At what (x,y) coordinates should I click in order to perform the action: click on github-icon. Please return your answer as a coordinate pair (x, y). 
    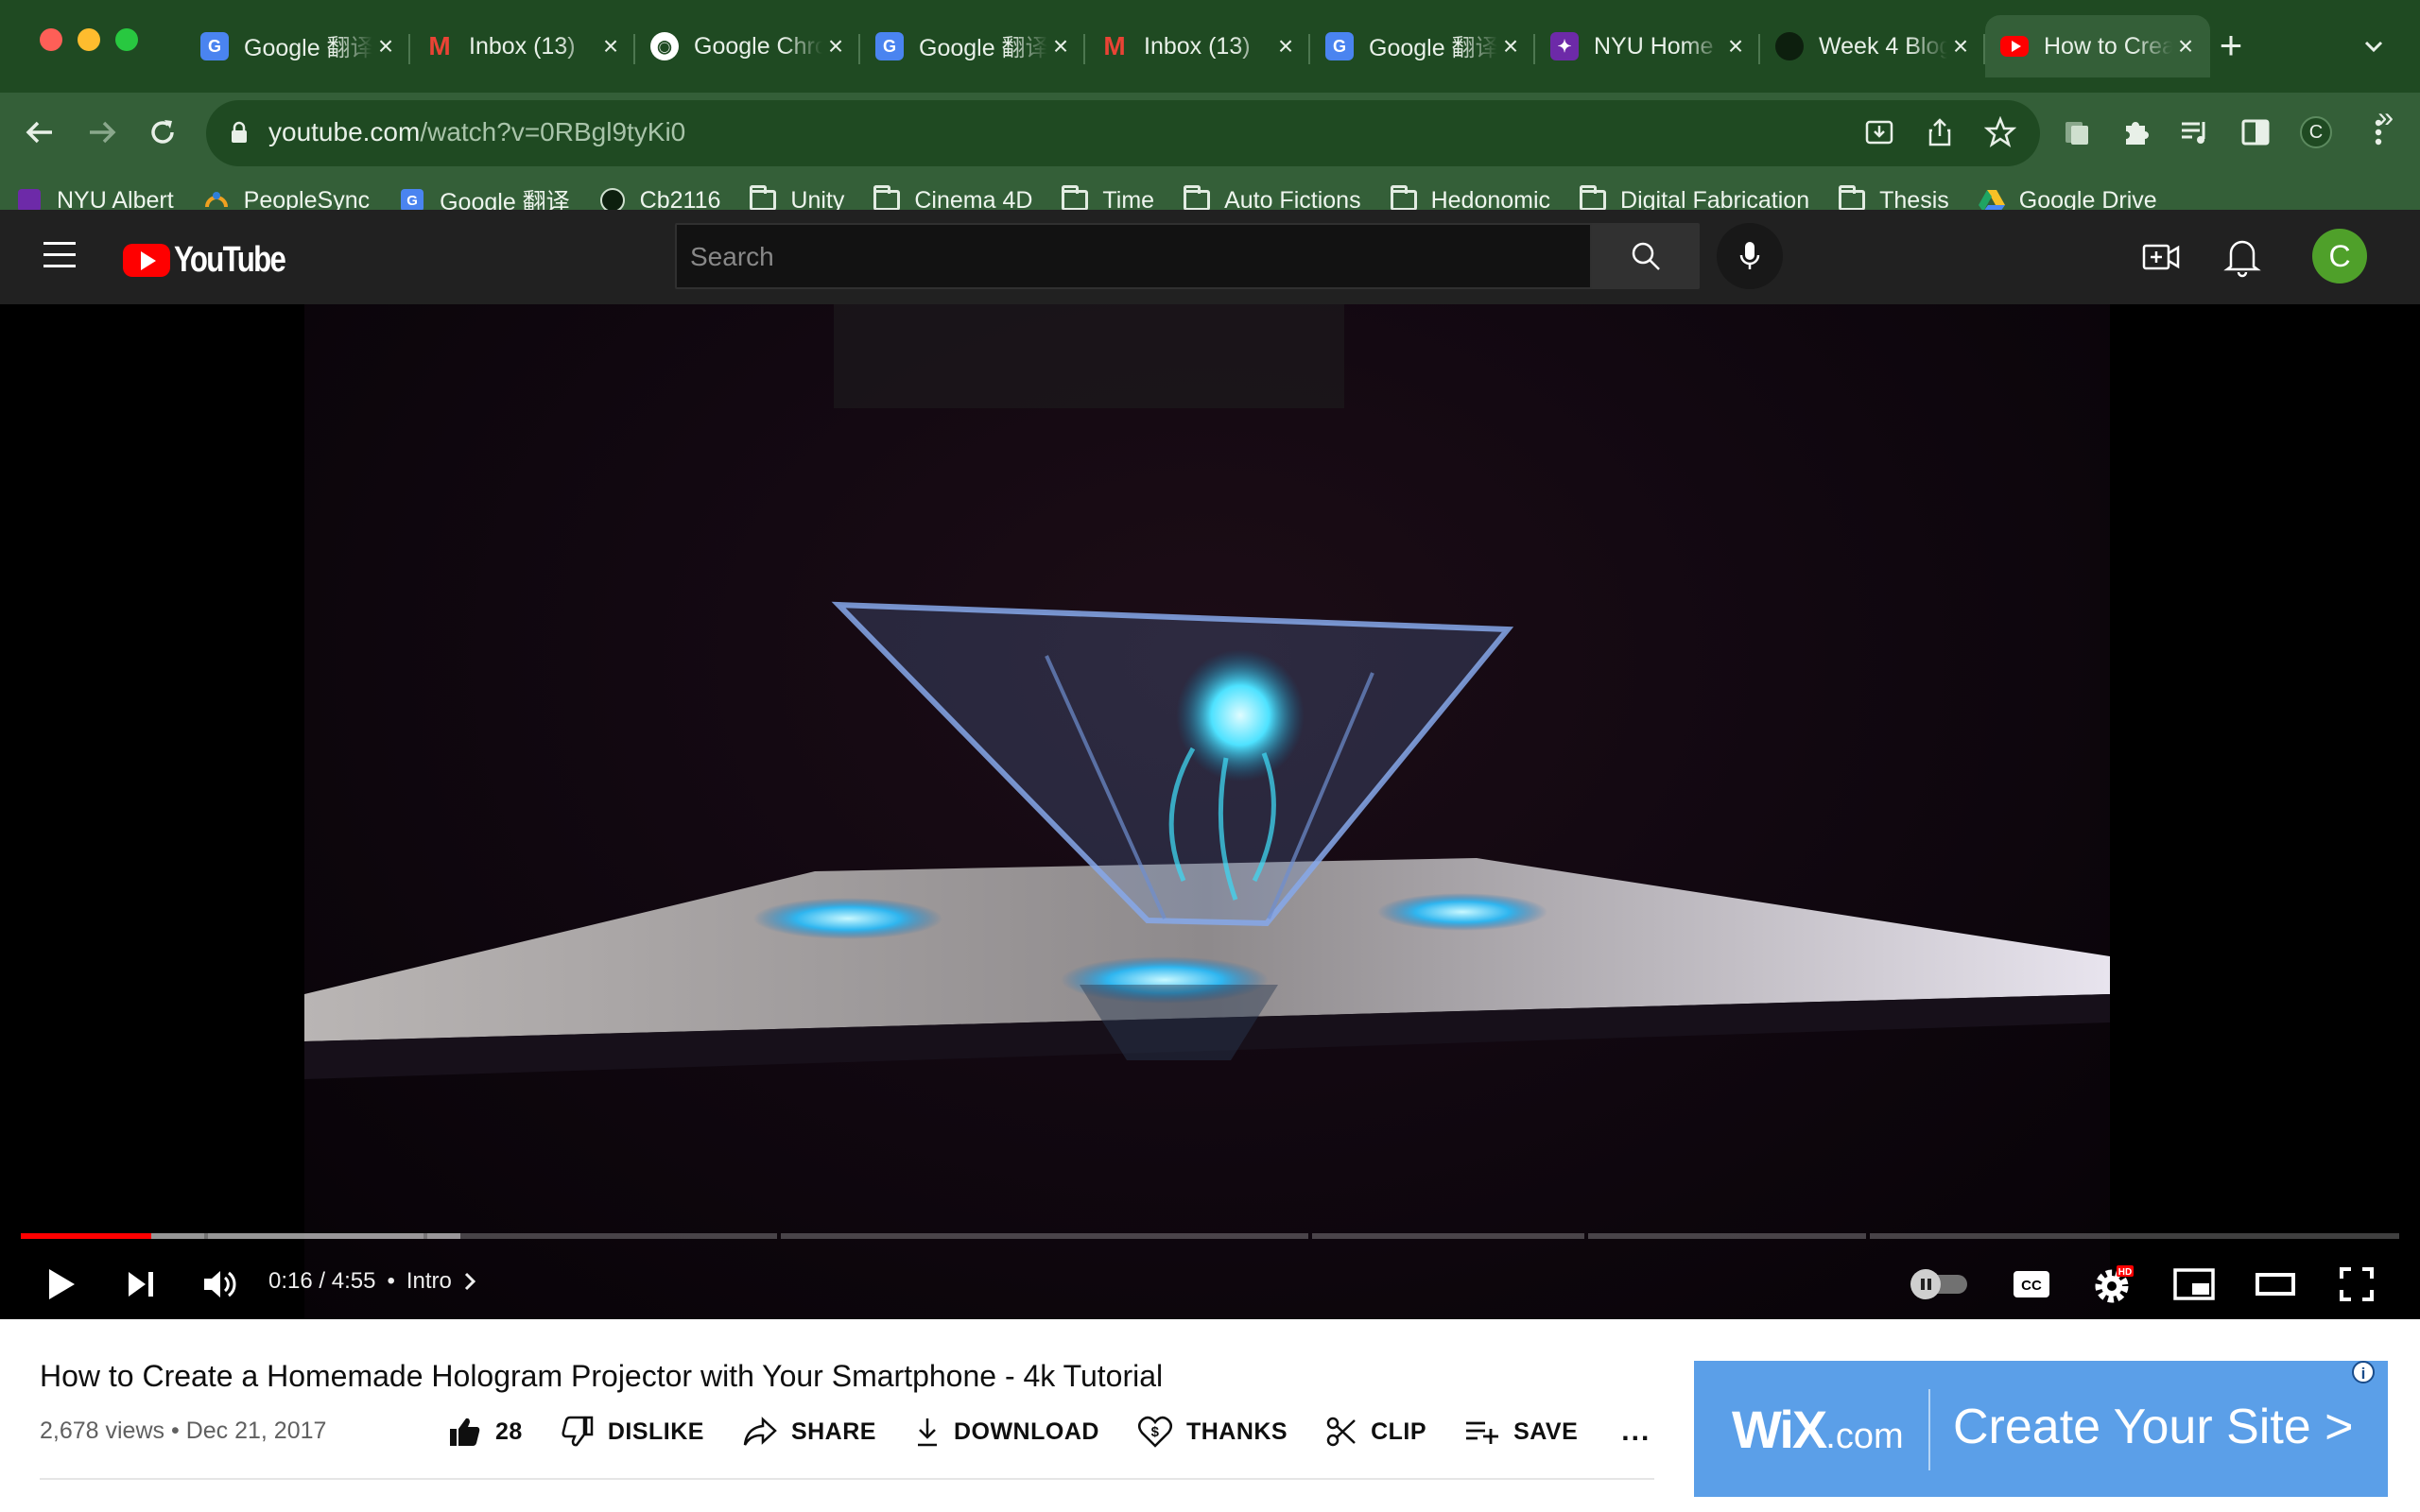
    Looking at the image, I should click on (1789, 46).